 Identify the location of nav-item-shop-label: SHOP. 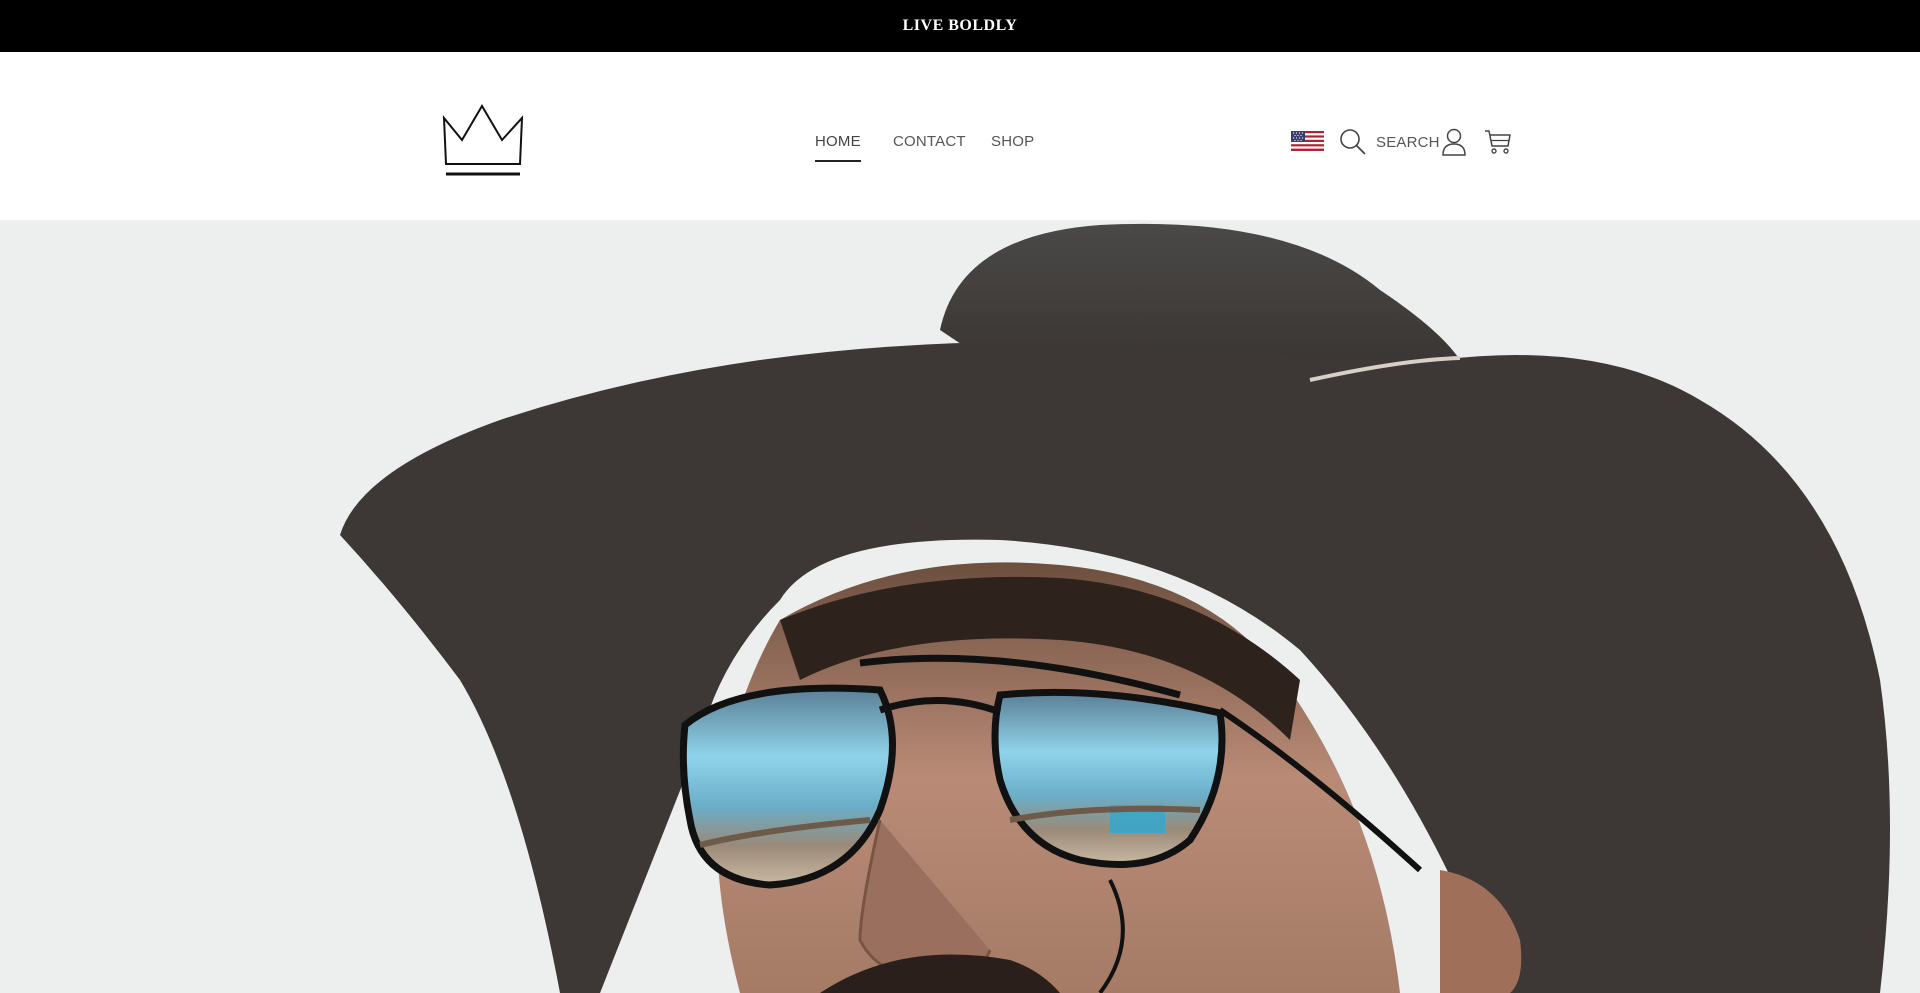
(1013, 141).